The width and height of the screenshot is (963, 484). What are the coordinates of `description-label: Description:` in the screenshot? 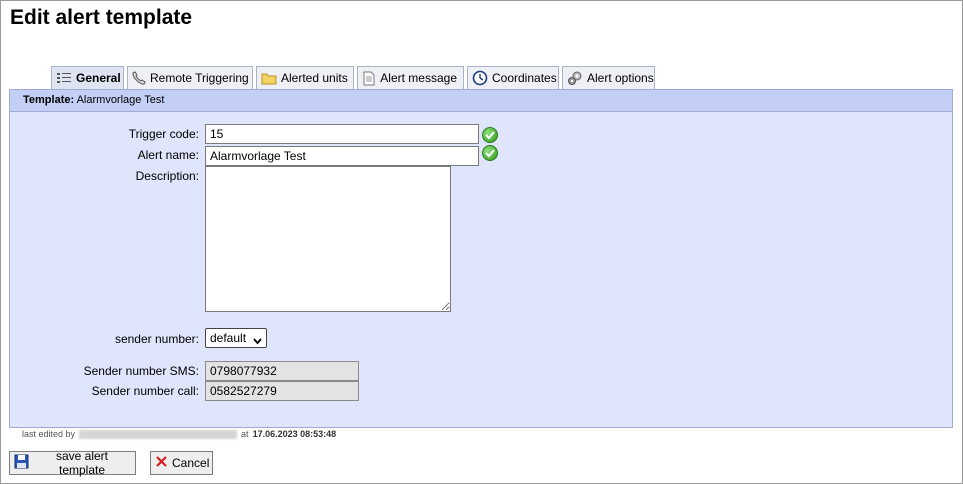 It's located at (167, 176).